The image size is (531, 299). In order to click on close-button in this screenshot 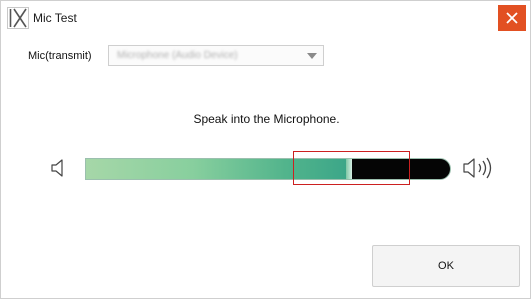, I will do `click(512, 18)`.